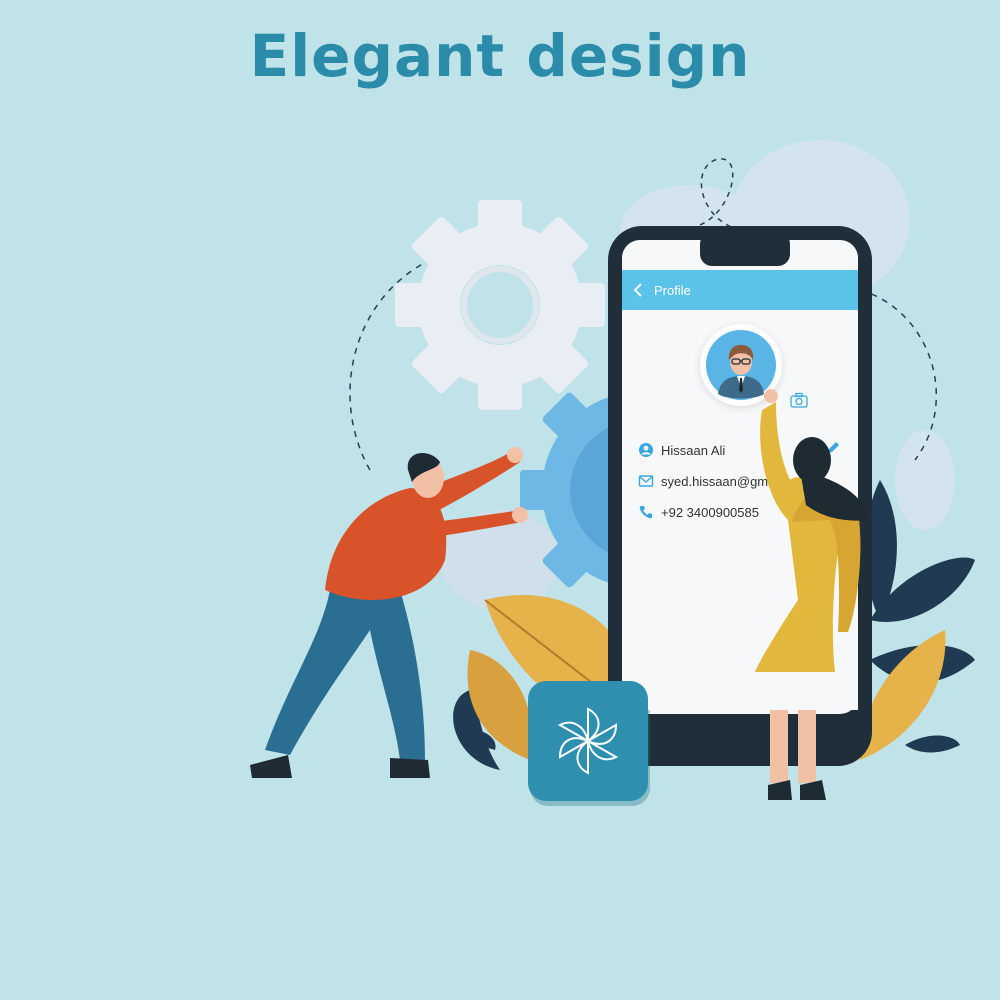 The width and height of the screenshot is (1000, 1000). I want to click on pencil-icon, so click(833, 447).